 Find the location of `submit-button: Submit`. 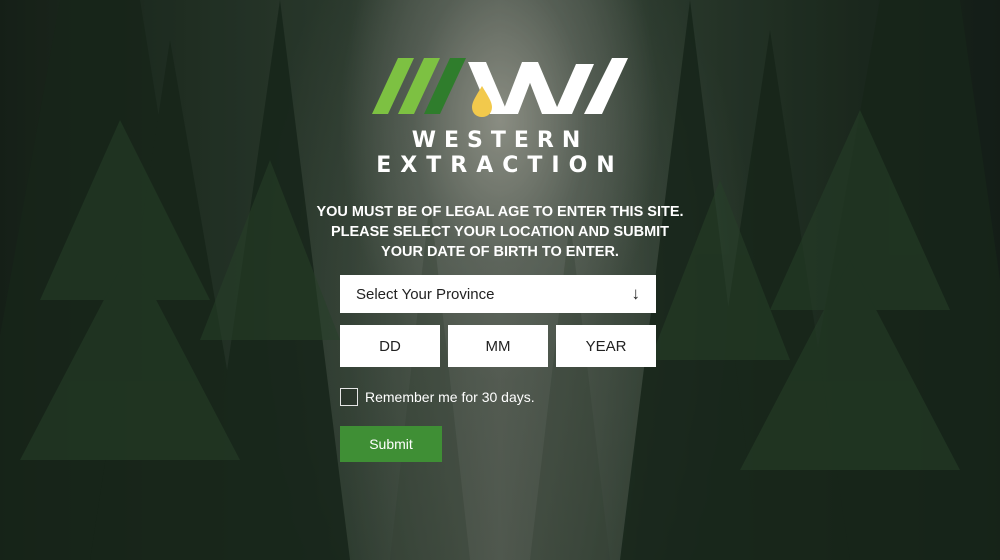

submit-button: Submit is located at coordinates (391, 444).